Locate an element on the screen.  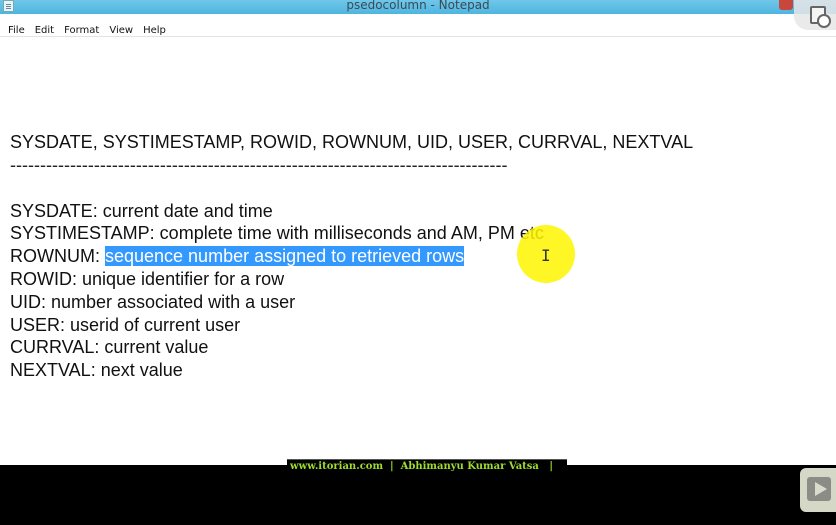
play-icon is located at coordinates (818, 490).